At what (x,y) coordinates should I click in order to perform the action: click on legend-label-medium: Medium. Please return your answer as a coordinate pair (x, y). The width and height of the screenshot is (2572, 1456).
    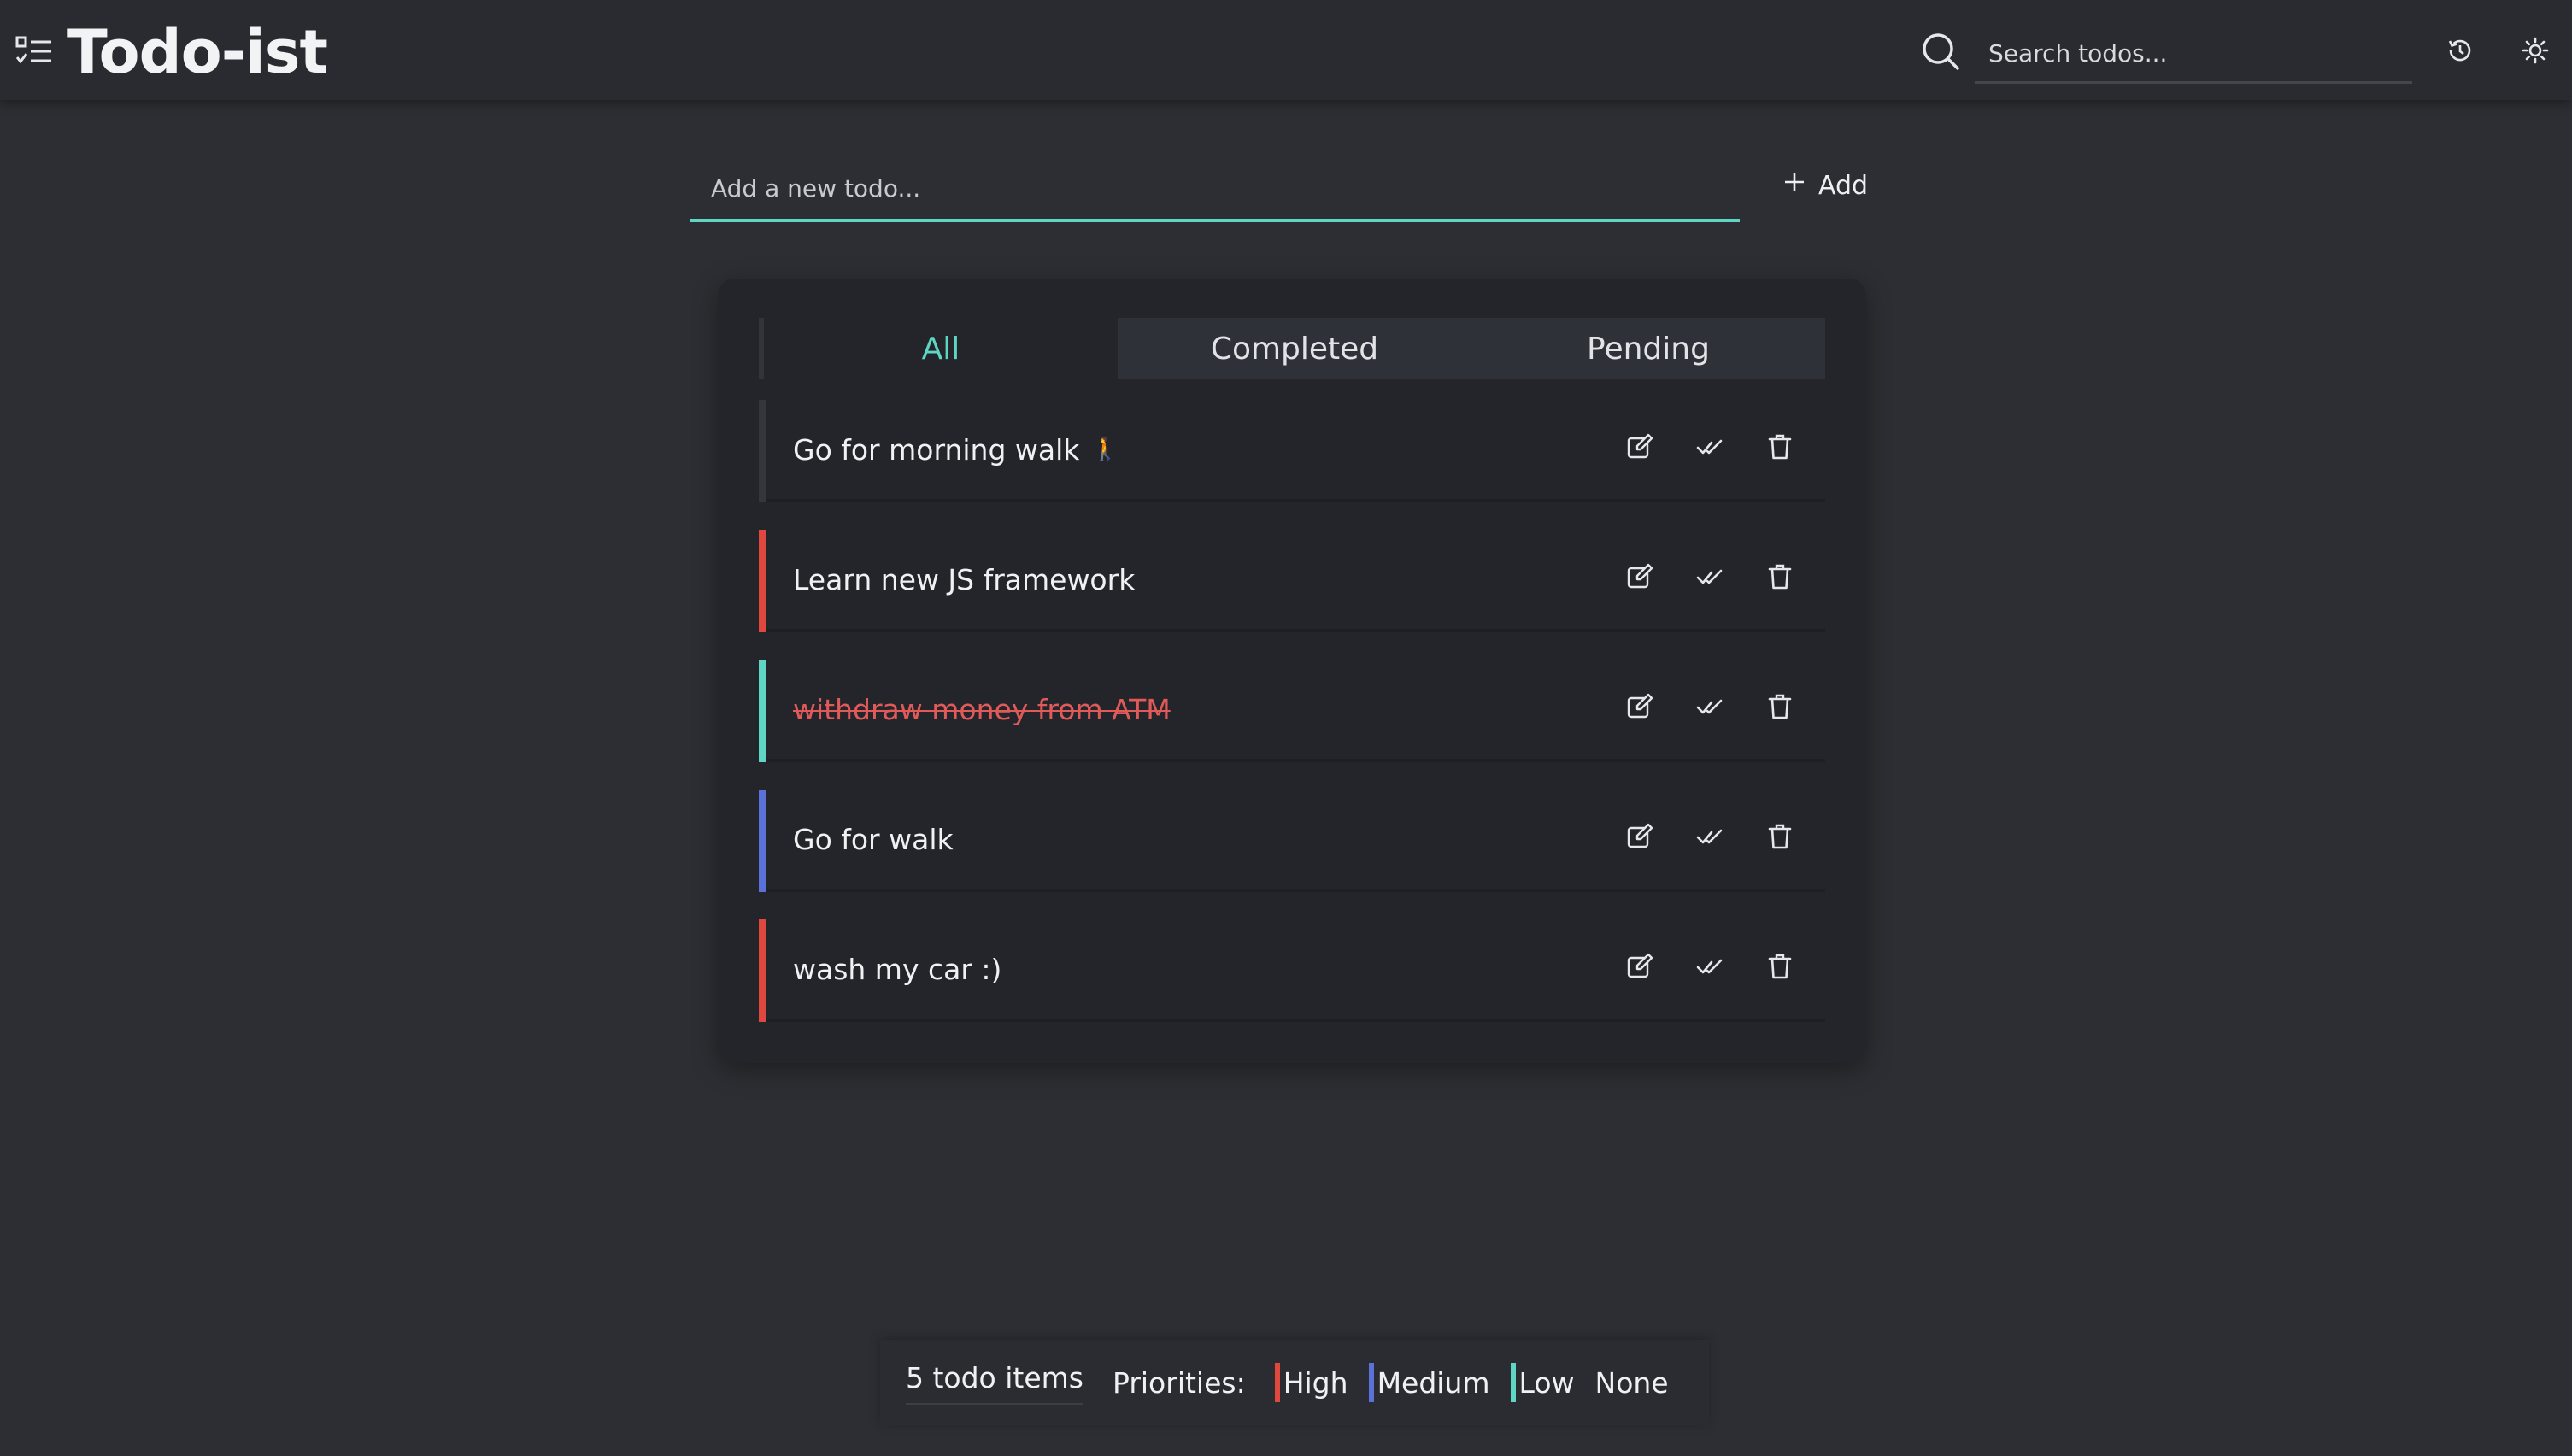
    Looking at the image, I should click on (1433, 1382).